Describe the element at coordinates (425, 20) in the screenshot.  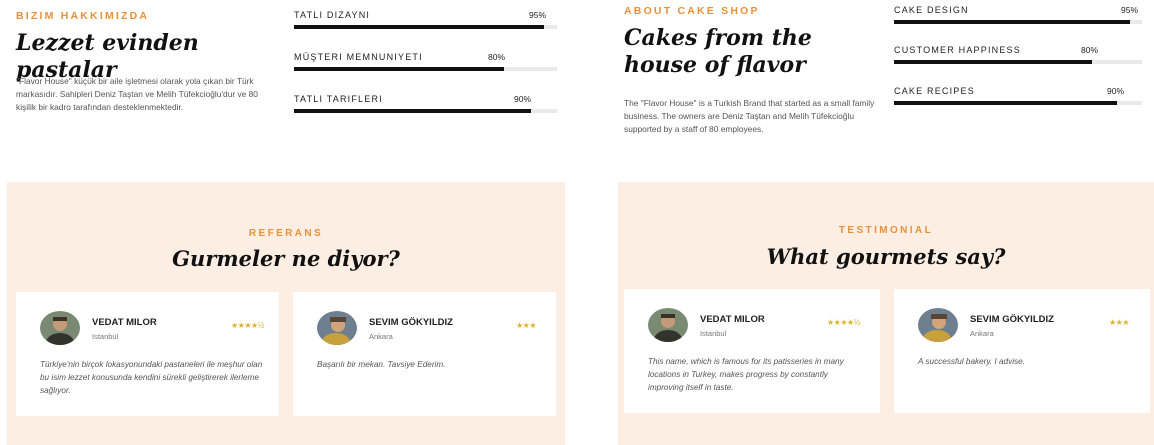
I see `skill-bar-design: TATLI DIZAYNI 95%` at that location.